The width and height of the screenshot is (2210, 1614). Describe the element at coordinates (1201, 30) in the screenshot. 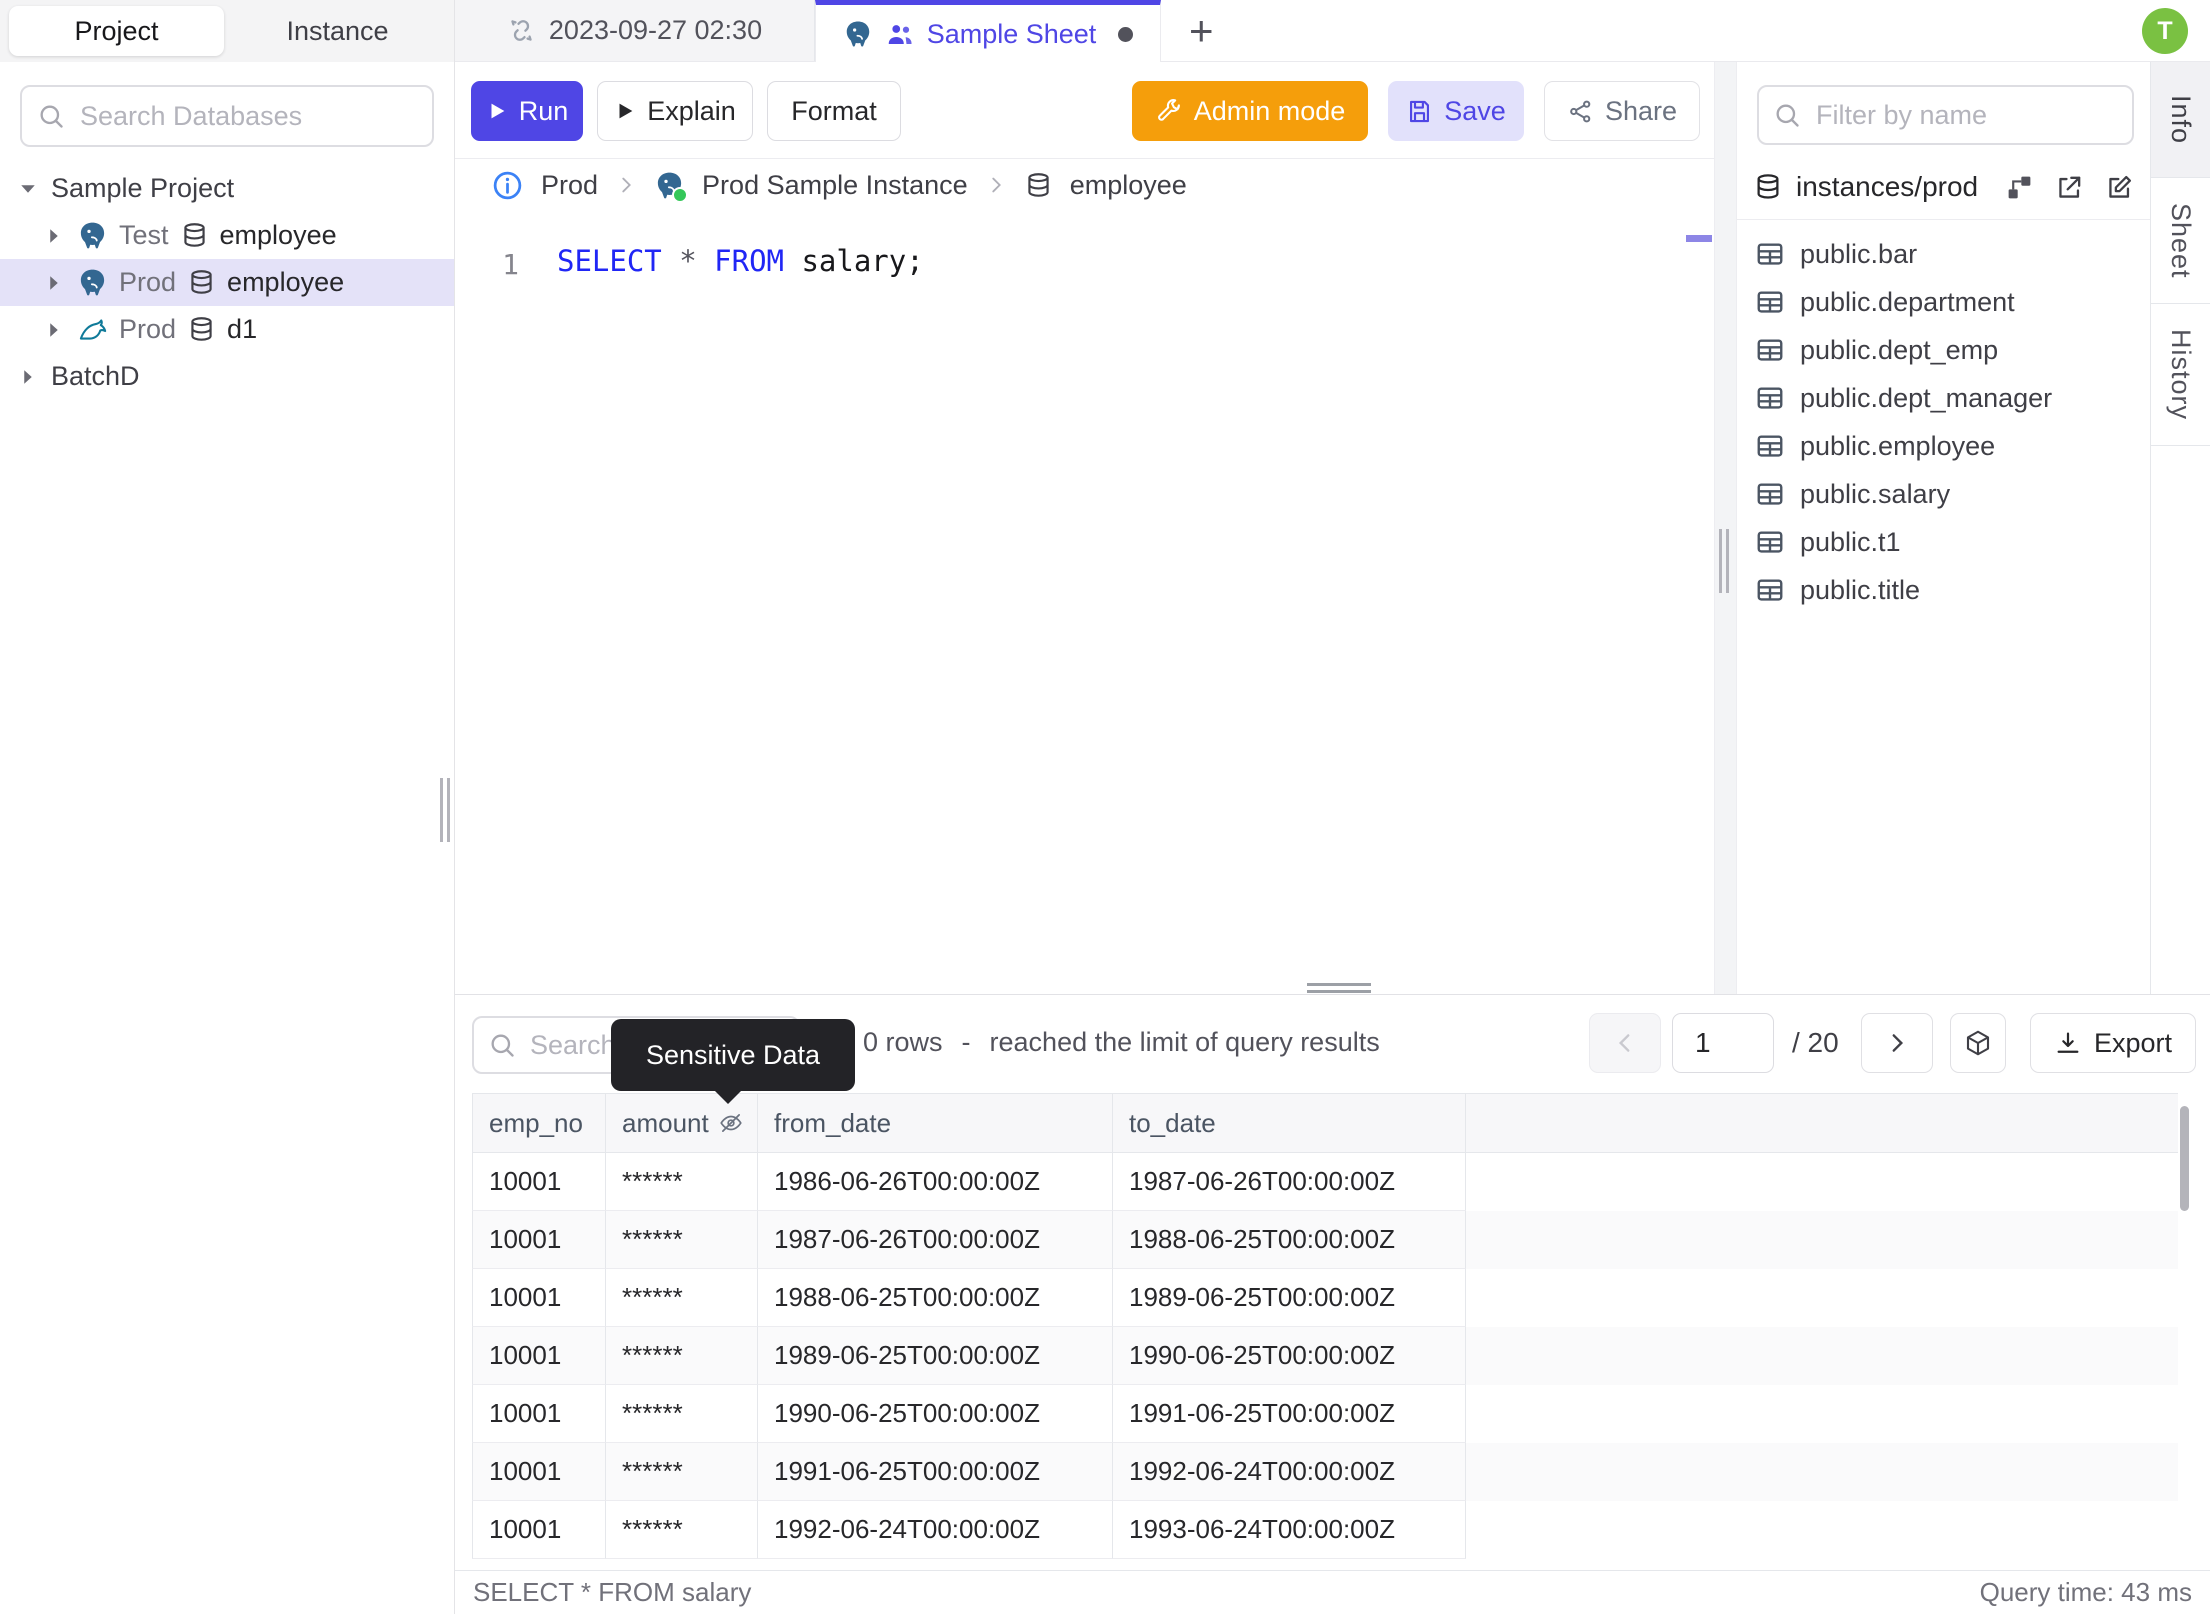

I see `new-tab-button: +` at that location.